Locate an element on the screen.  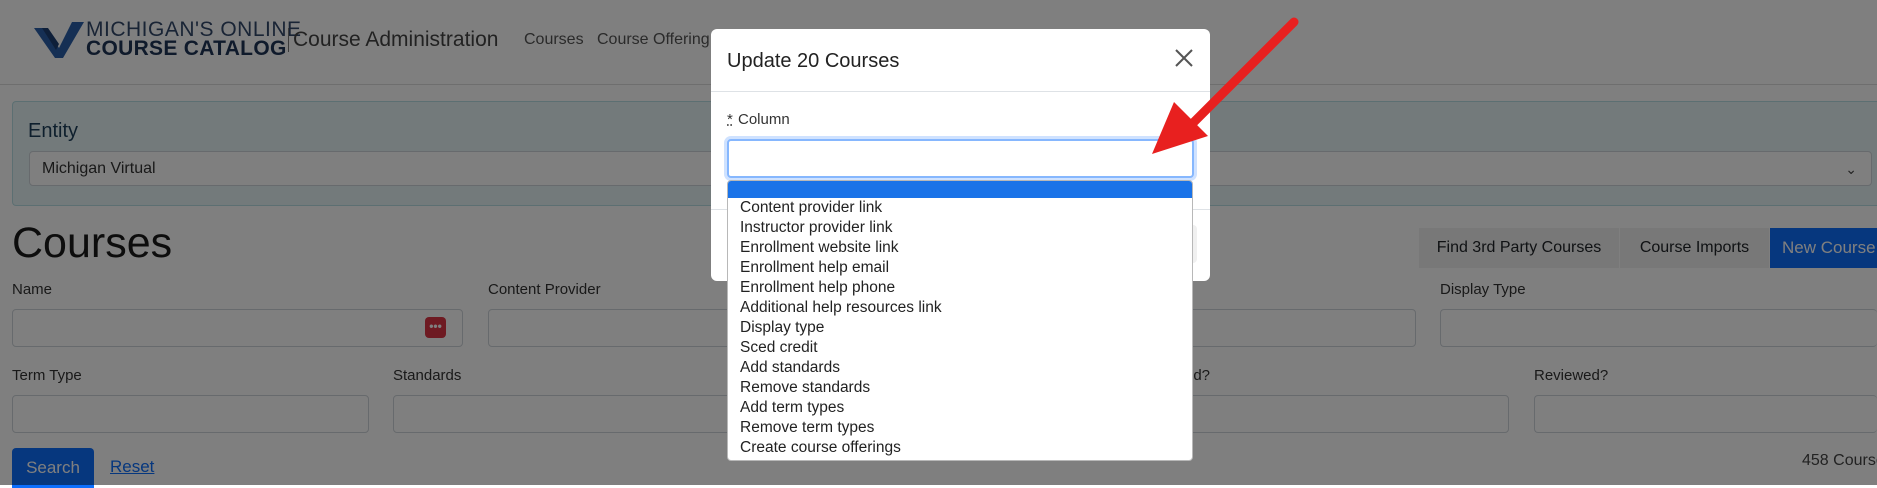
option-instructor-provider-link: Instructor provider link is located at coordinates (816, 228).